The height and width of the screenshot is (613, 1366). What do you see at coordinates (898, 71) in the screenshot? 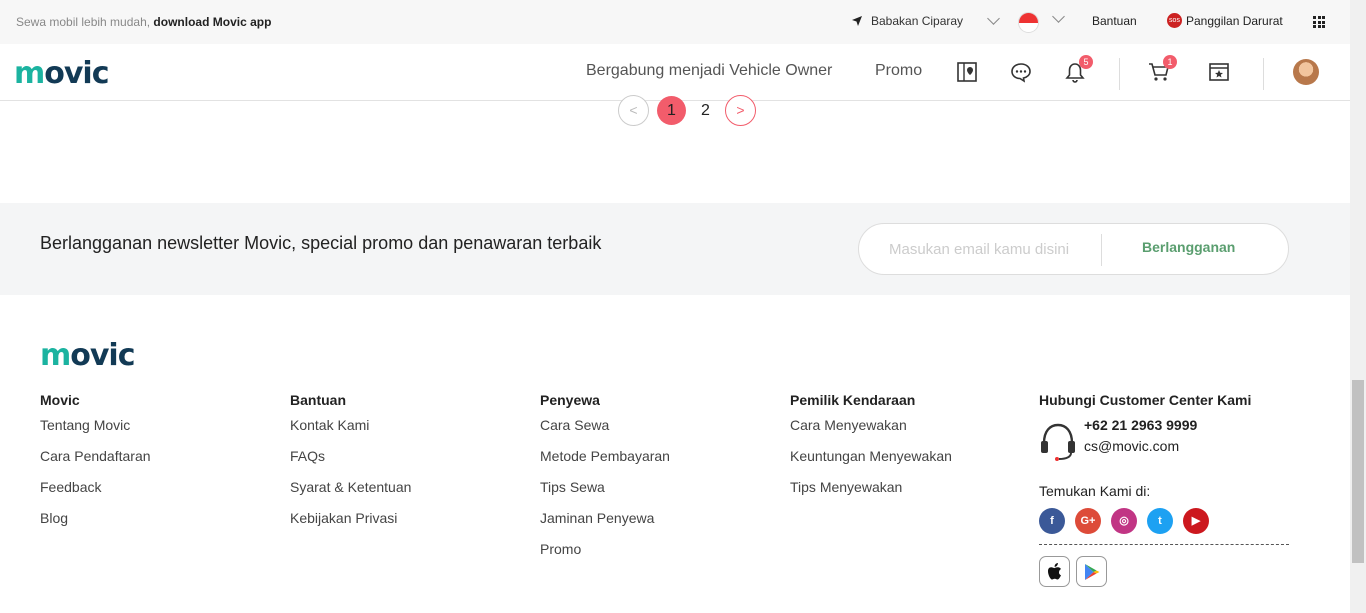
I see `nav-promo-link: Promo` at bounding box center [898, 71].